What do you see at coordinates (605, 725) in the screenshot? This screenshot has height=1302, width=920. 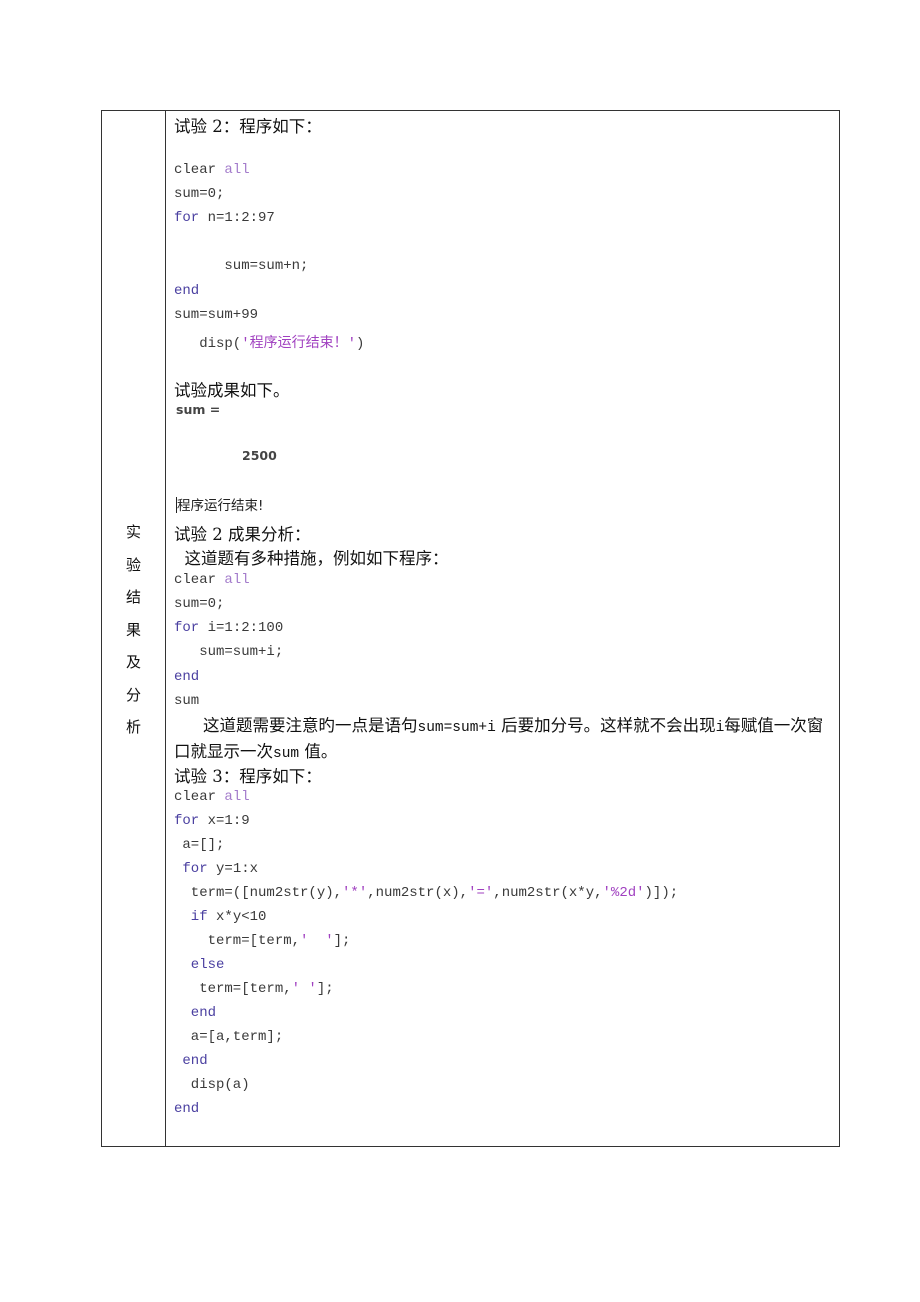 I see `note-text: 后要加分号。这样就不会出现` at bounding box center [605, 725].